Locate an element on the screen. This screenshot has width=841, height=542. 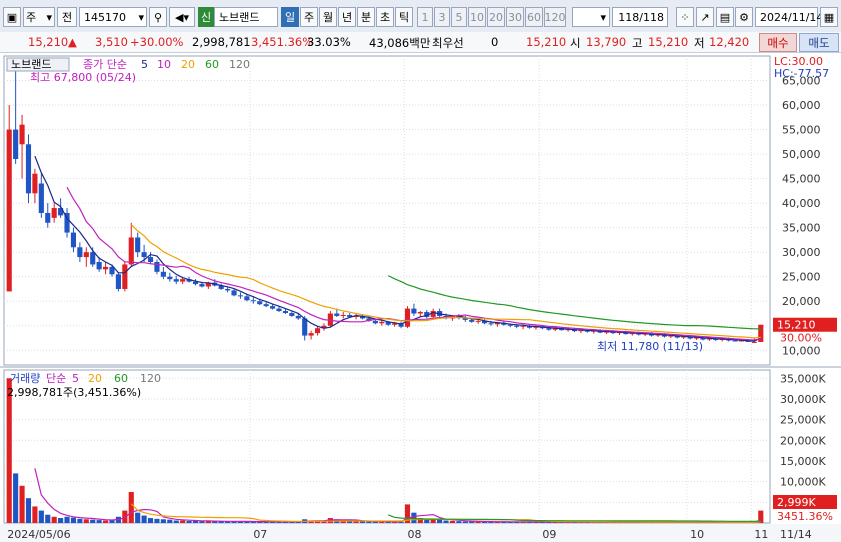
market-tag-badge: 신 is located at coordinates (206, 17).